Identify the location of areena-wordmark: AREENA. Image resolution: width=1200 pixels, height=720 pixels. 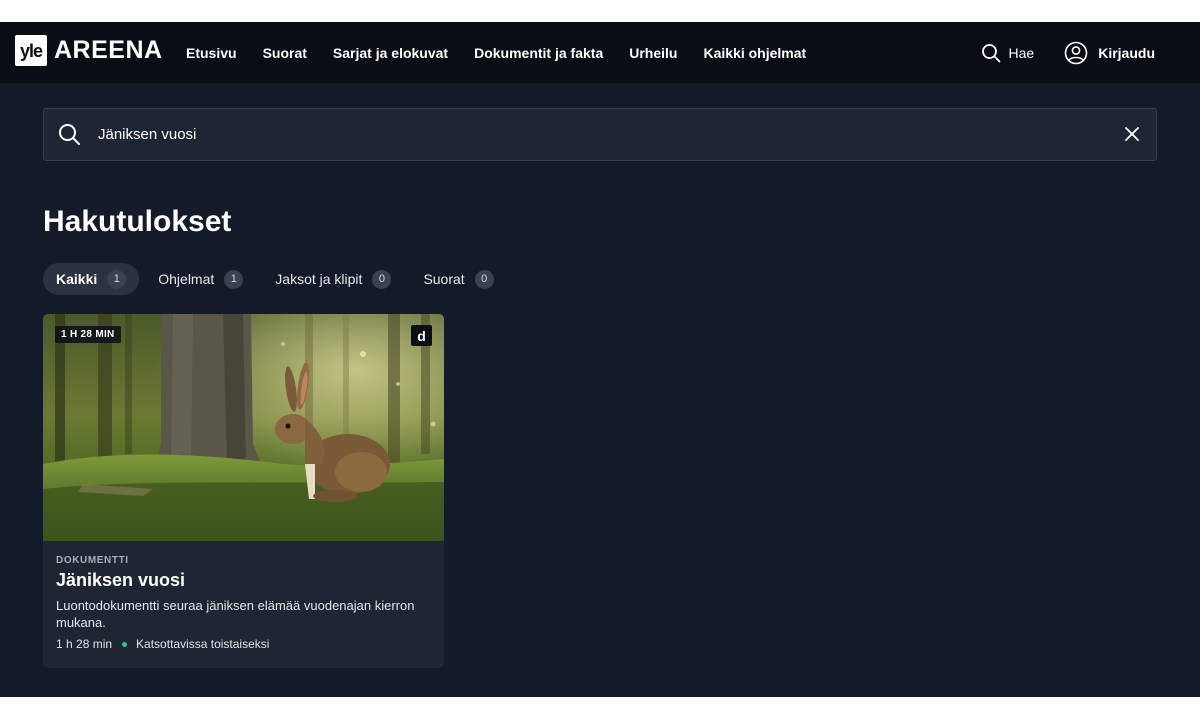
(108, 50).